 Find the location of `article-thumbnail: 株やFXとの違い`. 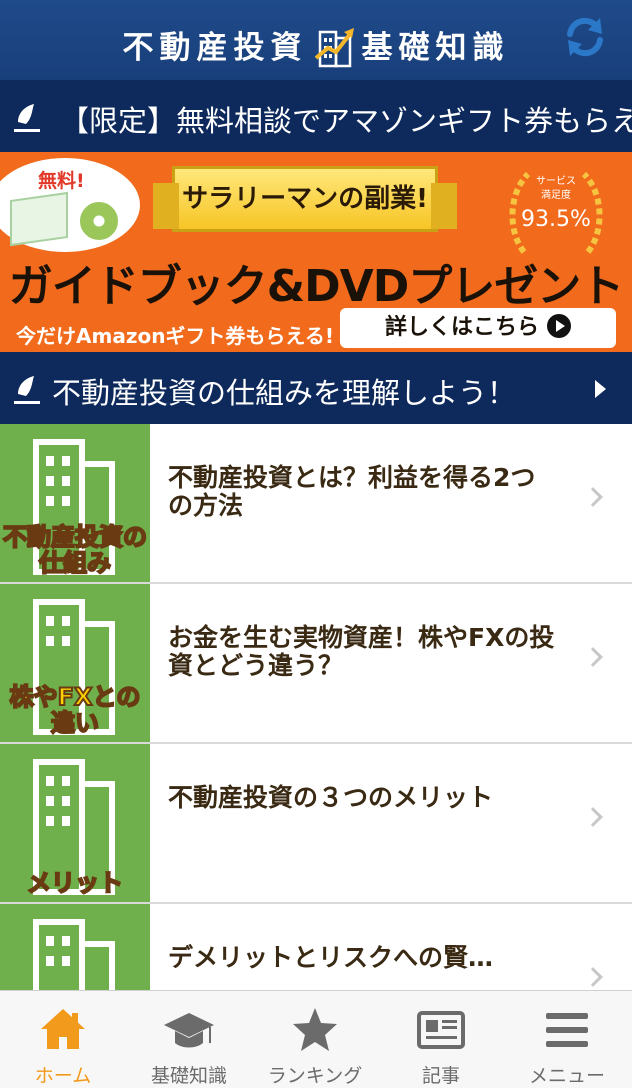

article-thumbnail: 株やFXとの違い is located at coordinates (75, 663).